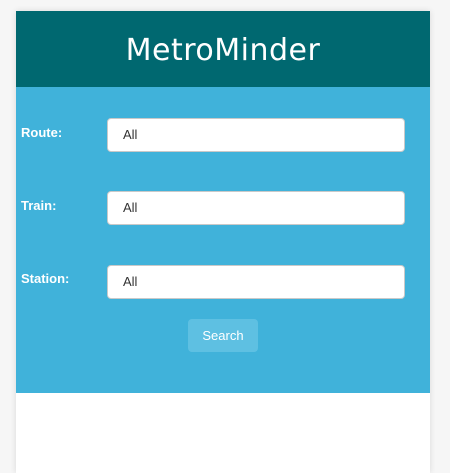 This screenshot has height=473, width=450. I want to click on route-row: Route: All, so click(223, 135).